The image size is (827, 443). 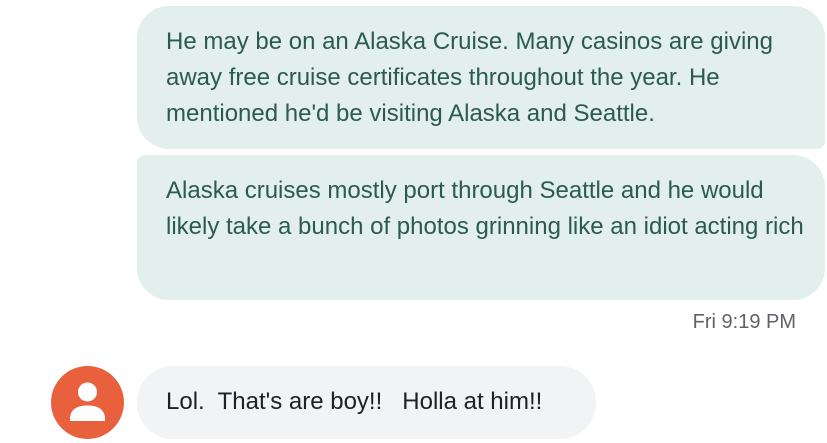 I want to click on received-message-bubble: Lol. That's are boy!! Holla at him!!, so click(x=366, y=402).